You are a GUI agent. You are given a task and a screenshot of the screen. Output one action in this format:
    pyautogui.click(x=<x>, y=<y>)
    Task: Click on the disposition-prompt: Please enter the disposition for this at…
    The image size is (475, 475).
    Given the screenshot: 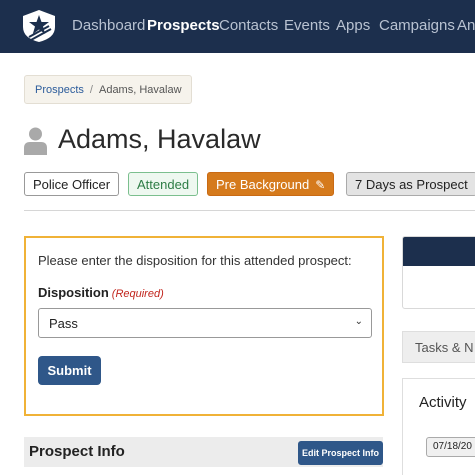 What is the action you would take?
    pyautogui.click(x=195, y=260)
    